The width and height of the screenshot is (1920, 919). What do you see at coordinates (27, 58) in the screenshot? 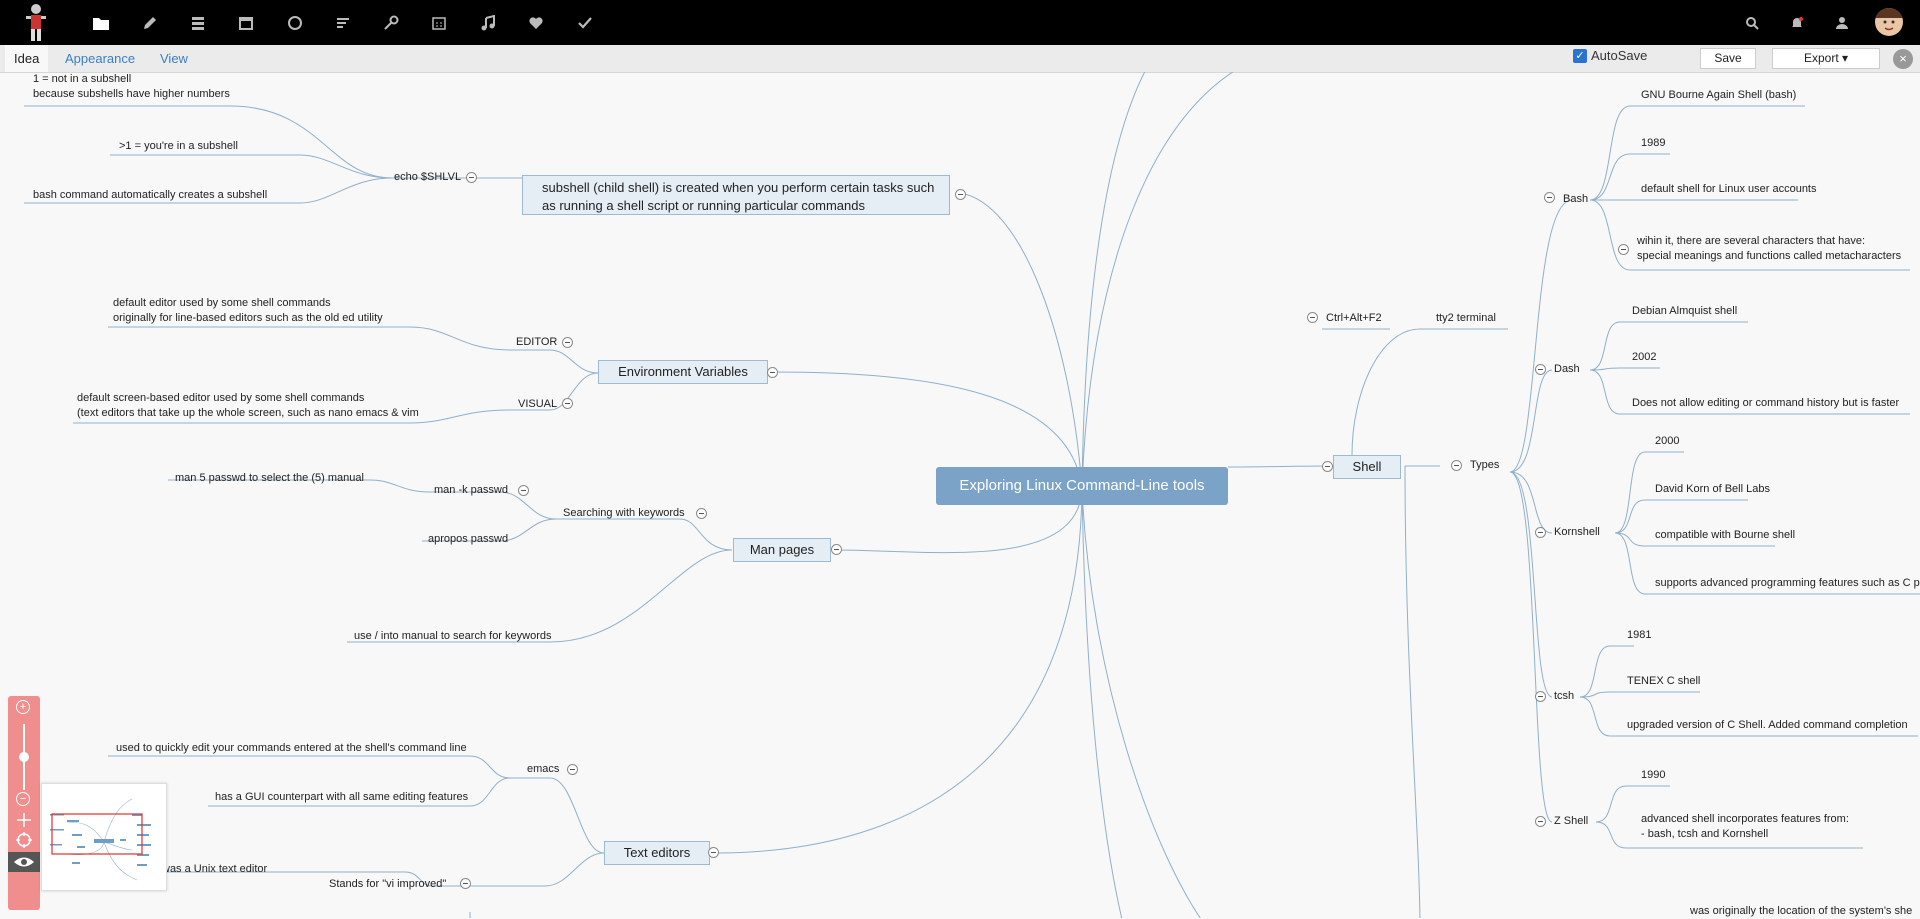
I see `tab-idea: Idea` at bounding box center [27, 58].